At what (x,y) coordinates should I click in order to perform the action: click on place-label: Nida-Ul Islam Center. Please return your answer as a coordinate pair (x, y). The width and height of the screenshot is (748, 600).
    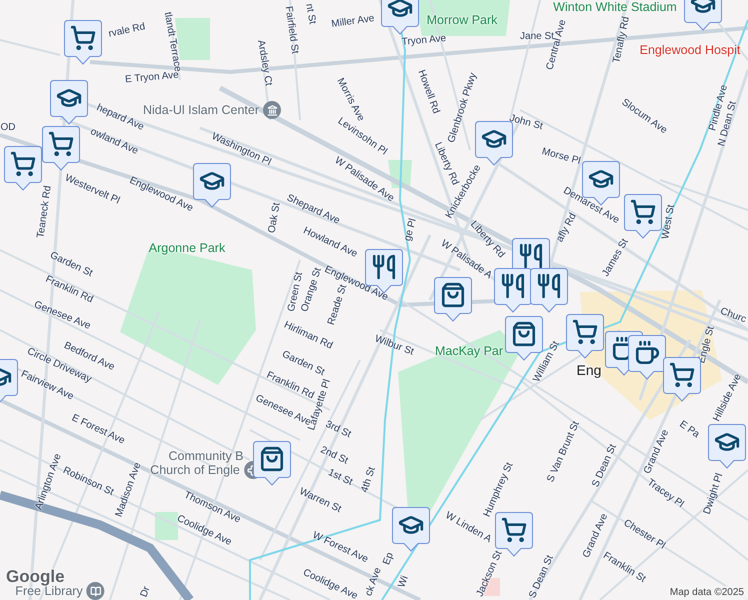
    Looking at the image, I should click on (201, 110).